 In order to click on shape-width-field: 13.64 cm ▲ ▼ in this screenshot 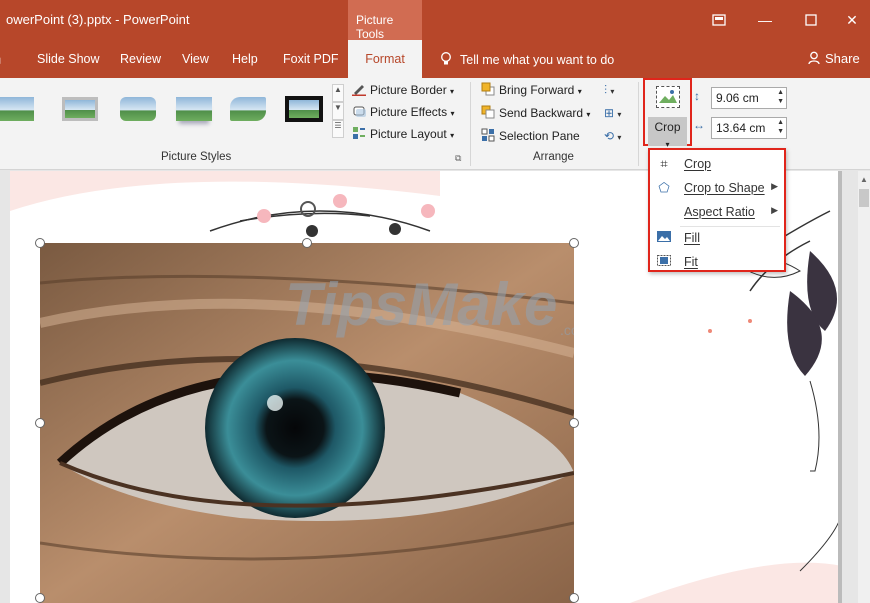, I will do `click(749, 128)`.